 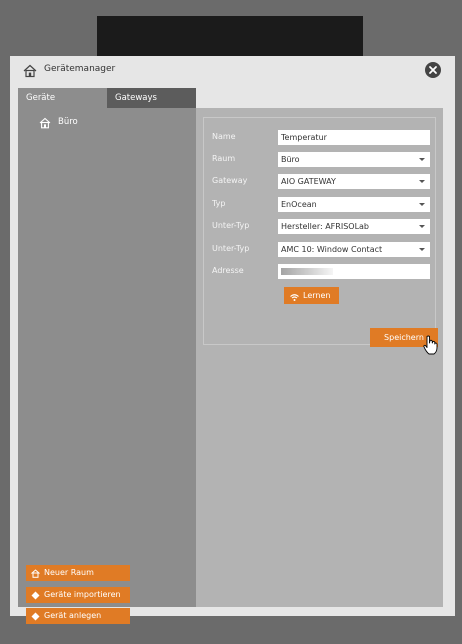 I want to click on untertyp-2-label: Unter-Typ, so click(x=231, y=248).